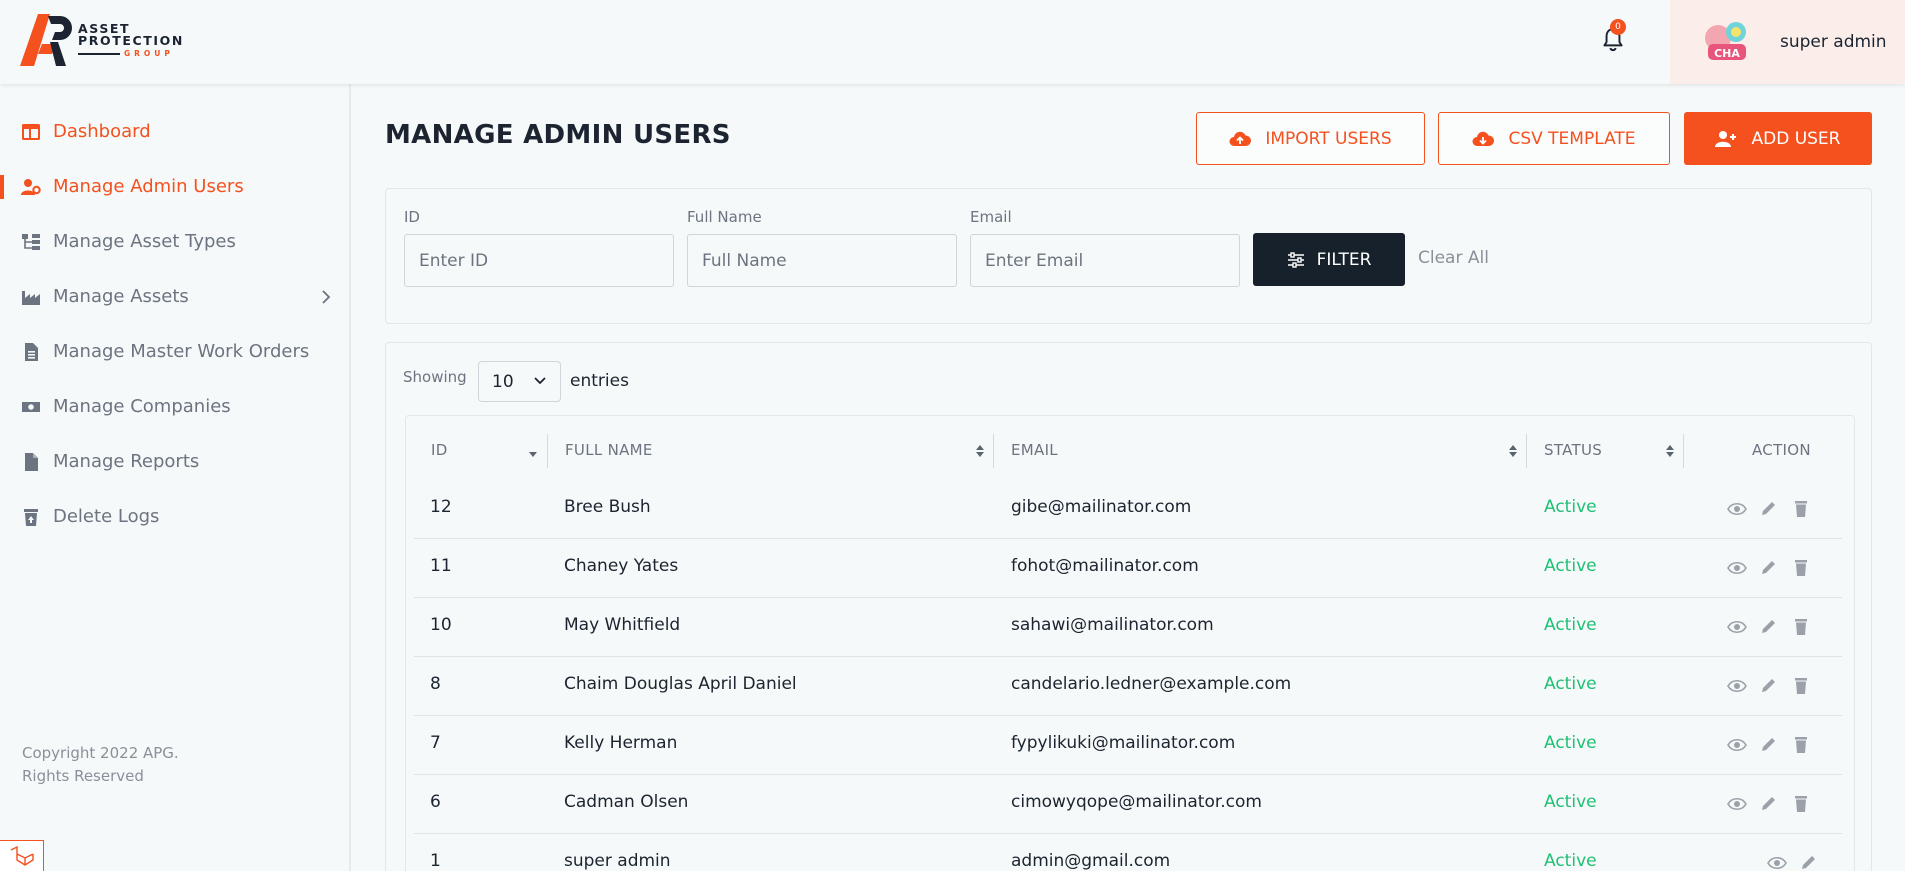 This screenshot has width=1905, height=871. What do you see at coordinates (599, 381) in the screenshot?
I see `entries-label: entries` at bounding box center [599, 381].